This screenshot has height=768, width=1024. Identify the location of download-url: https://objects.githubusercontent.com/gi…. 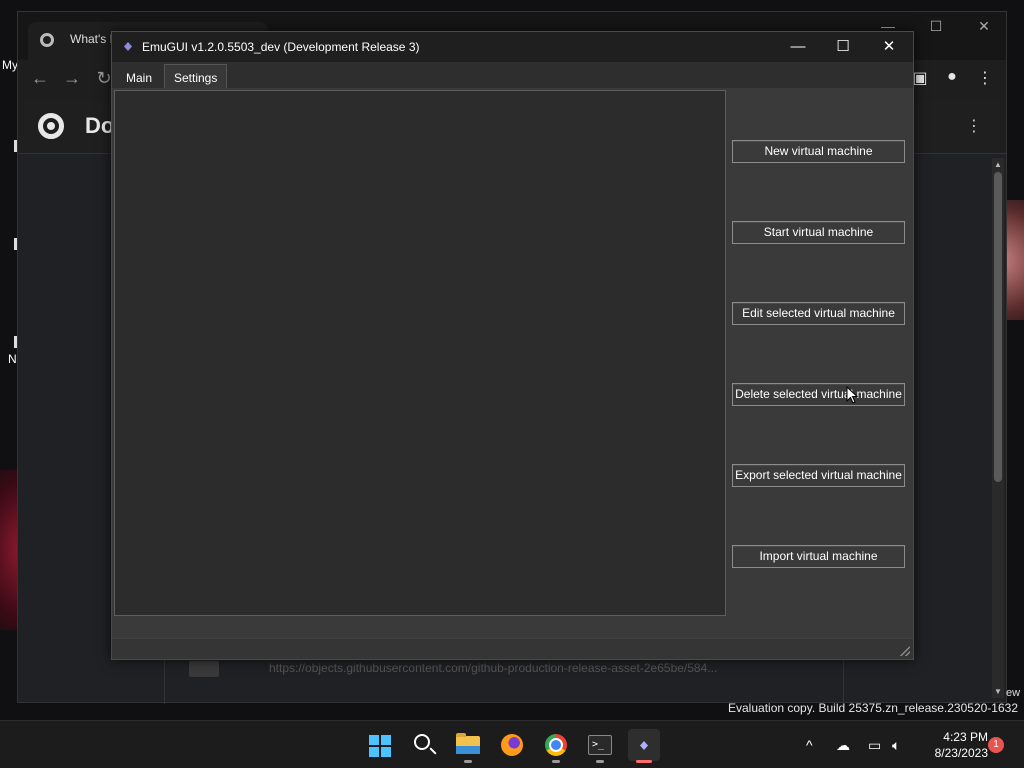
(493, 668).